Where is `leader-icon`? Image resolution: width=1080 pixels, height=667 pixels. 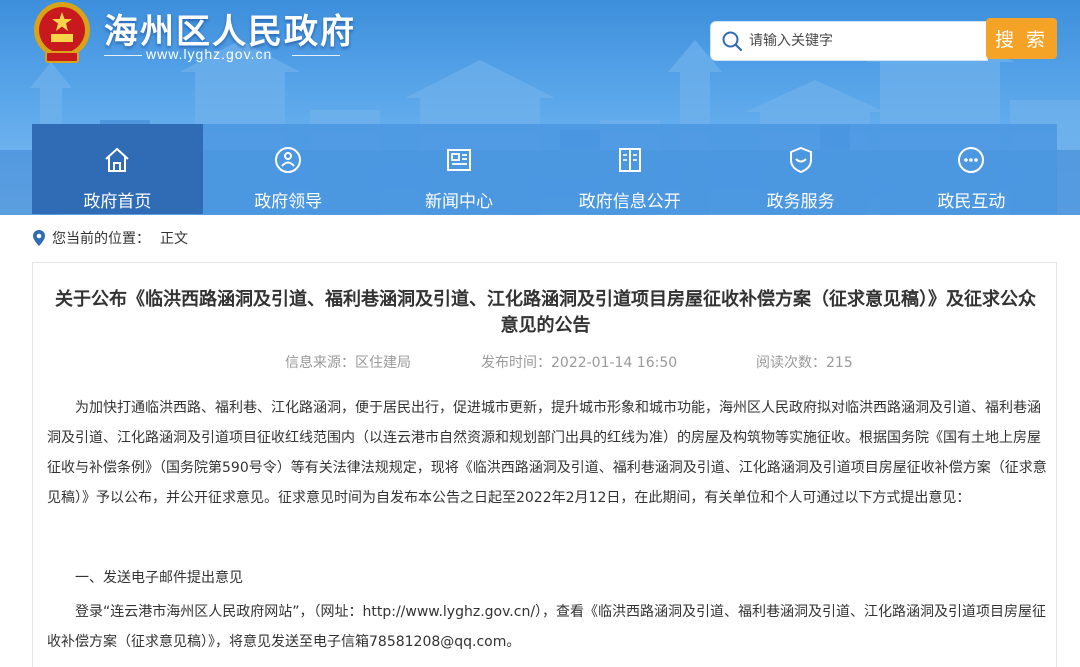 leader-icon is located at coordinates (288, 160).